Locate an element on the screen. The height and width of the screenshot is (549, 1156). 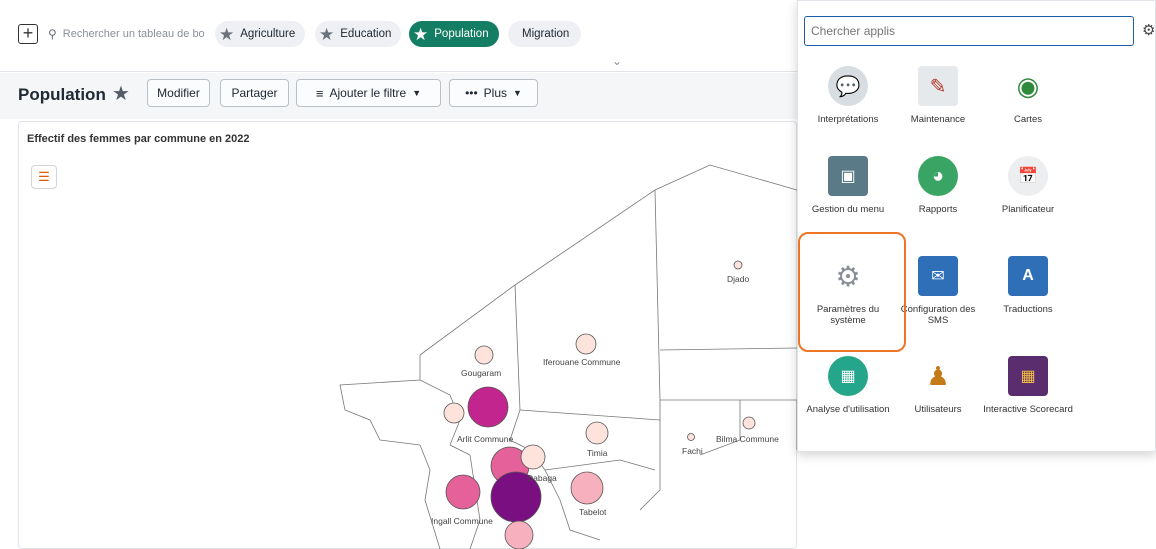
map-label: Tabelot is located at coordinates (593, 512).